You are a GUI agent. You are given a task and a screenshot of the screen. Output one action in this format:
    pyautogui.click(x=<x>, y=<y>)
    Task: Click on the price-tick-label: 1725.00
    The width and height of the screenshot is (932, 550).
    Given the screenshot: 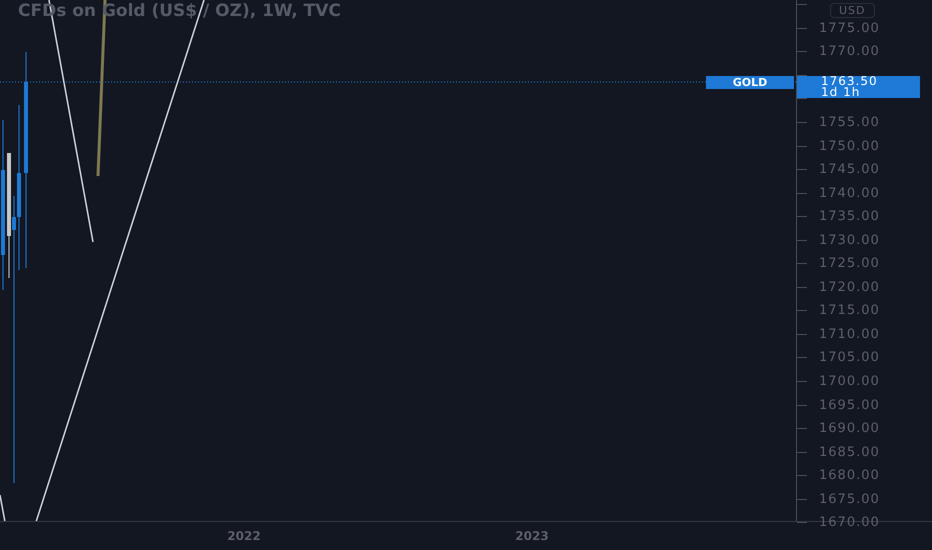 What is the action you would take?
    pyautogui.click(x=849, y=264)
    